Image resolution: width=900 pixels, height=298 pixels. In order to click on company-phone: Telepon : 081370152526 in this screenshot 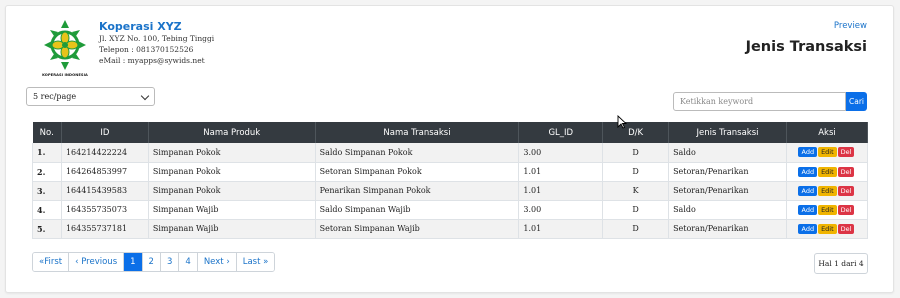, I will do `click(146, 49)`.